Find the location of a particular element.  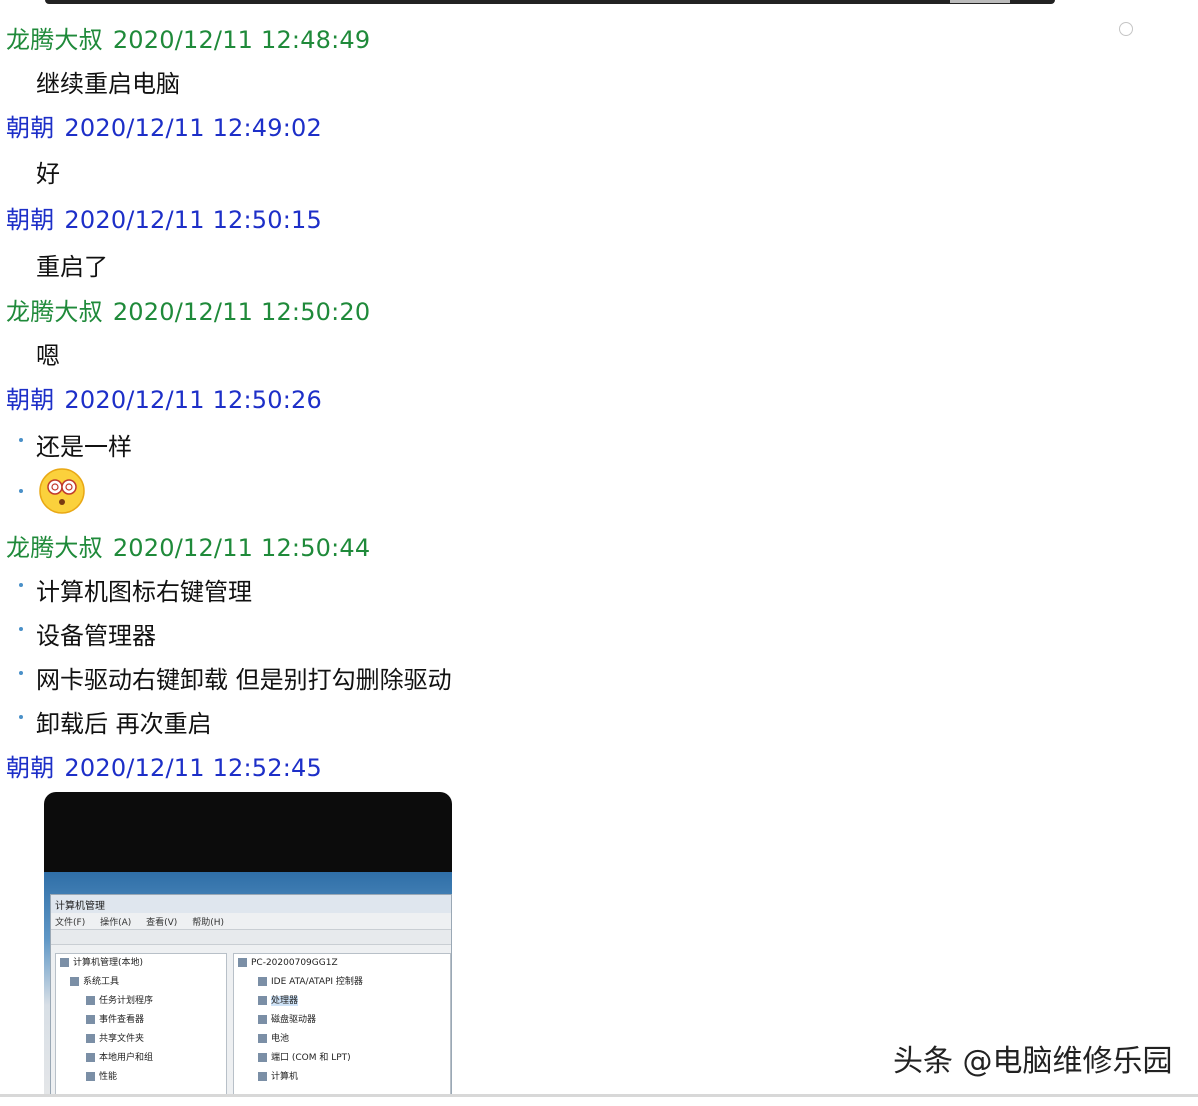

message-text: 嗯 is located at coordinates (48, 356).